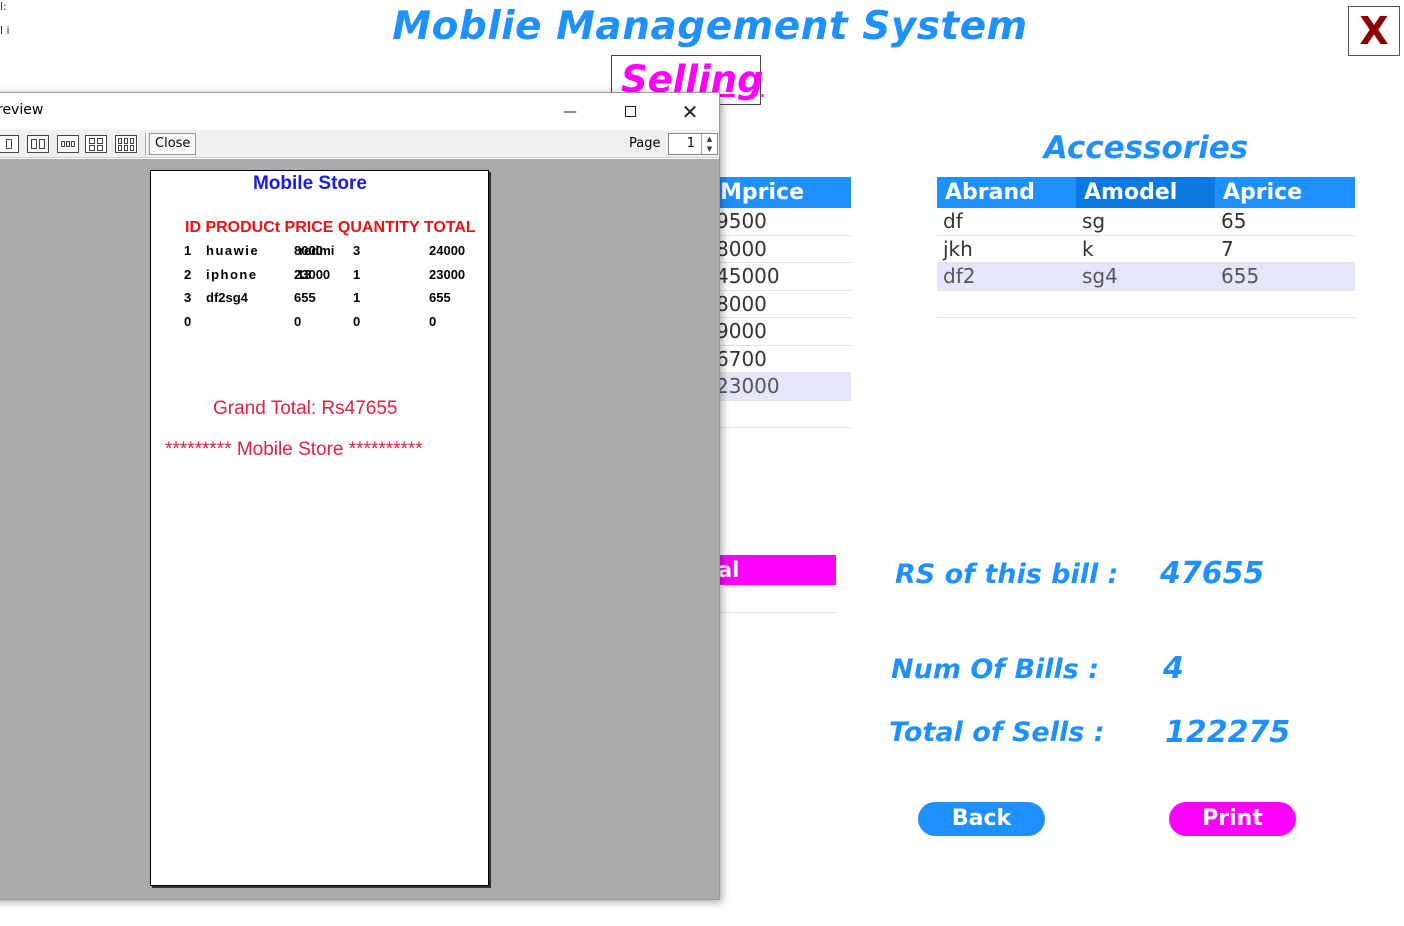  I want to click on doc-heading: Mobile Store, so click(309, 183).